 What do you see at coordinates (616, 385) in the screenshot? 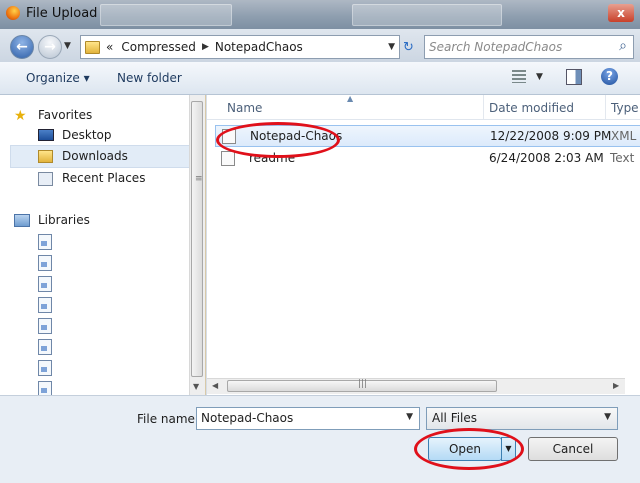
I see `scroll-right-icon: ▶` at bounding box center [616, 385].